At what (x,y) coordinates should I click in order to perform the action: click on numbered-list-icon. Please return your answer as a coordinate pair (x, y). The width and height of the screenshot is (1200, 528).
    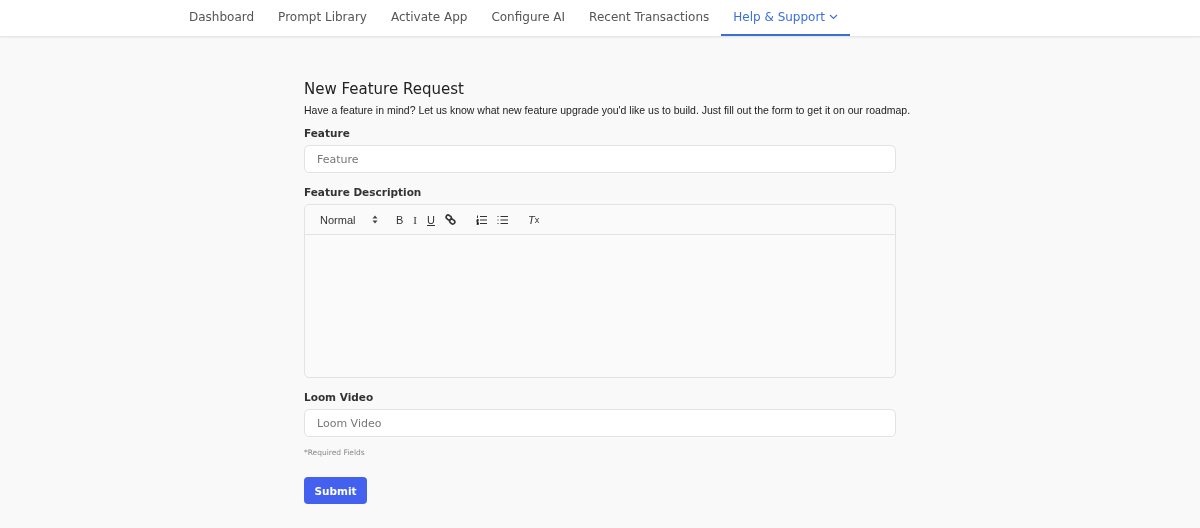
    Looking at the image, I should click on (481, 219).